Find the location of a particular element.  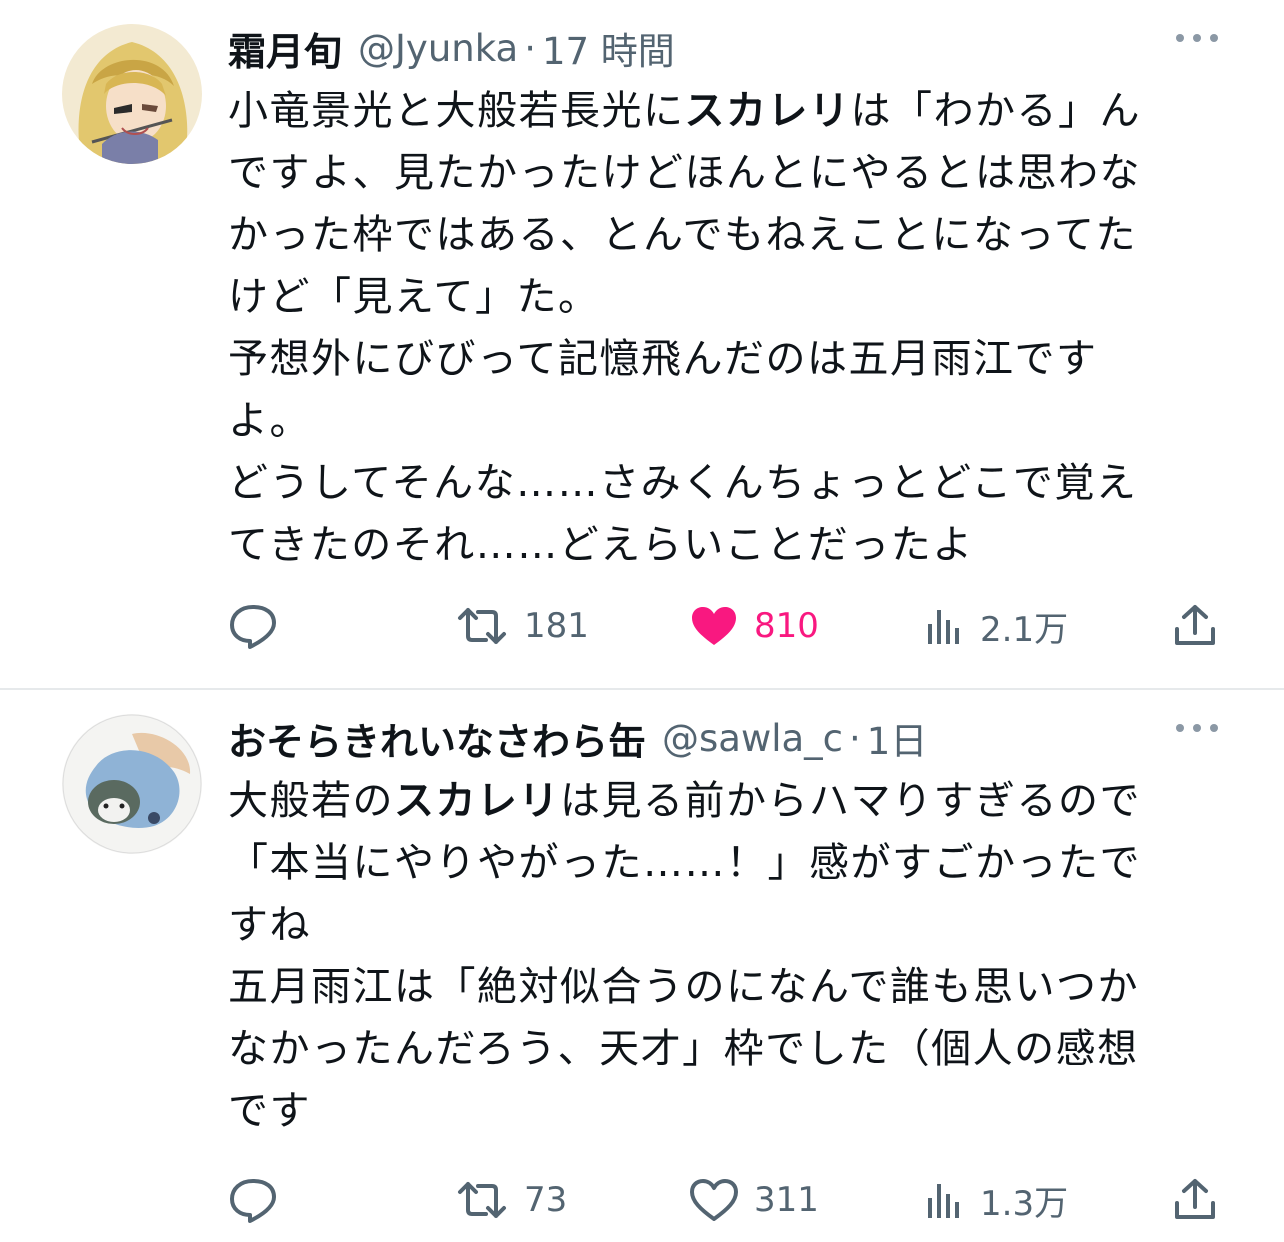

text-line: 「本当にやりやがった……！」感がすごかったで is located at coordinates (684, 863).